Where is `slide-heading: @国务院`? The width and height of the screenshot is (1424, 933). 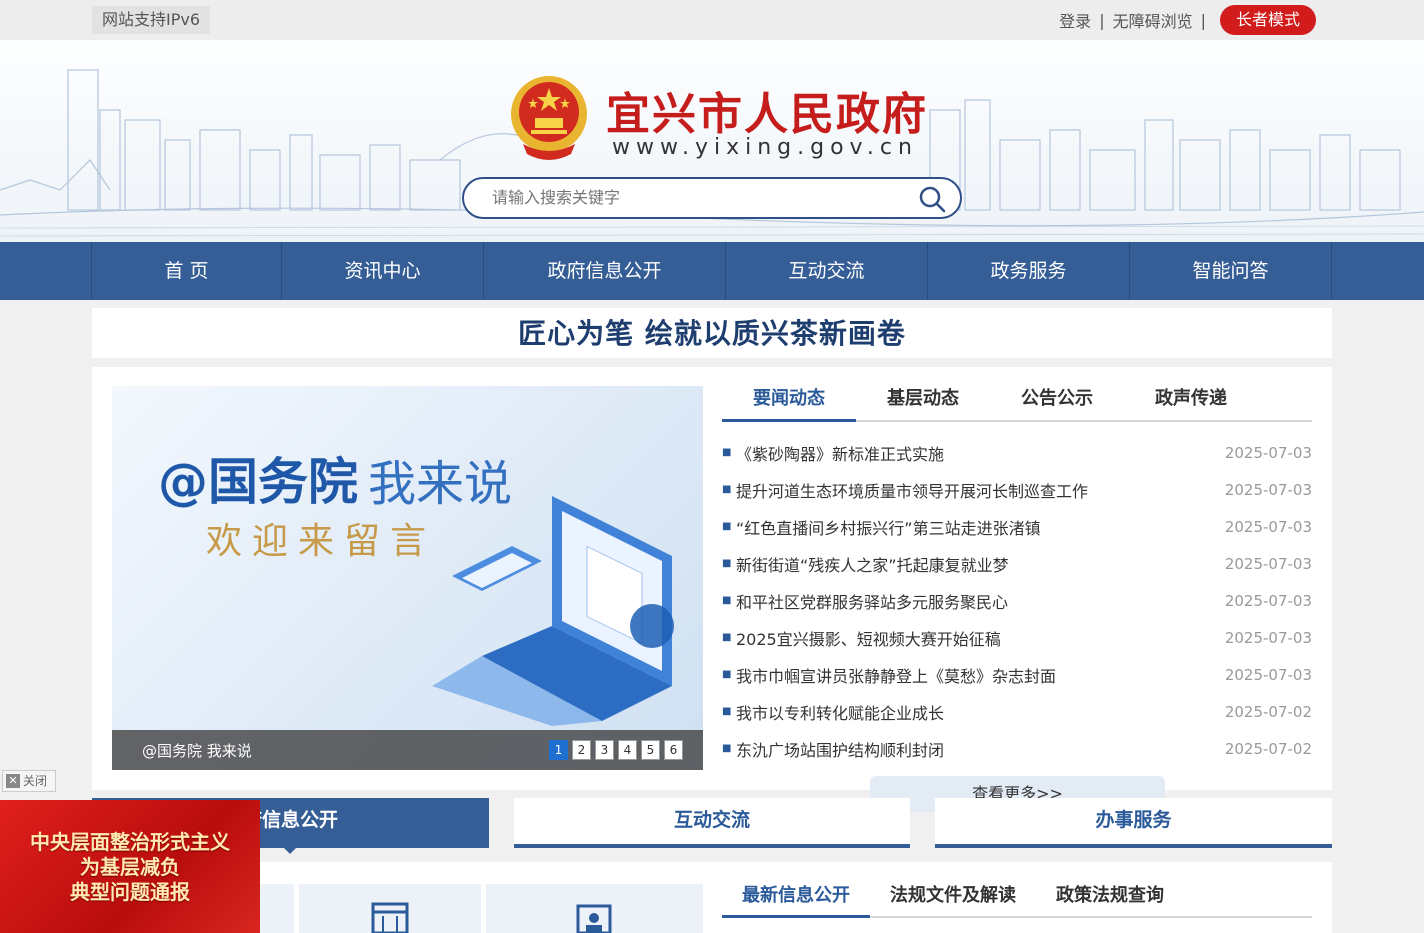 slide-heading: @国务院 is located at coordinates (258, 482).